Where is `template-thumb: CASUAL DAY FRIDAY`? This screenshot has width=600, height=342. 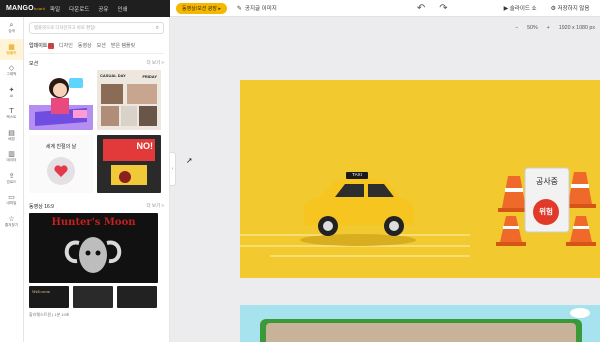 template-thumb: CASUAL DAY FRIDAY is located at coordinates (129, 100).